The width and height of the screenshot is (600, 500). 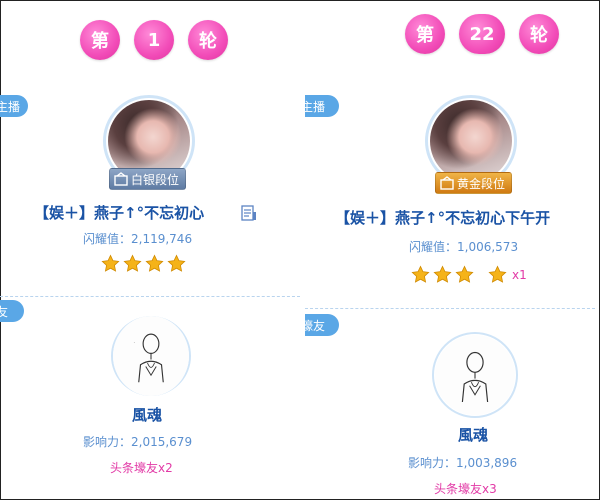 What do you see at coordinates (464, 247) in the screenshot?
I see `host-shine-value: 闪耀值：1,006,573` at bounding box center [464, 247].